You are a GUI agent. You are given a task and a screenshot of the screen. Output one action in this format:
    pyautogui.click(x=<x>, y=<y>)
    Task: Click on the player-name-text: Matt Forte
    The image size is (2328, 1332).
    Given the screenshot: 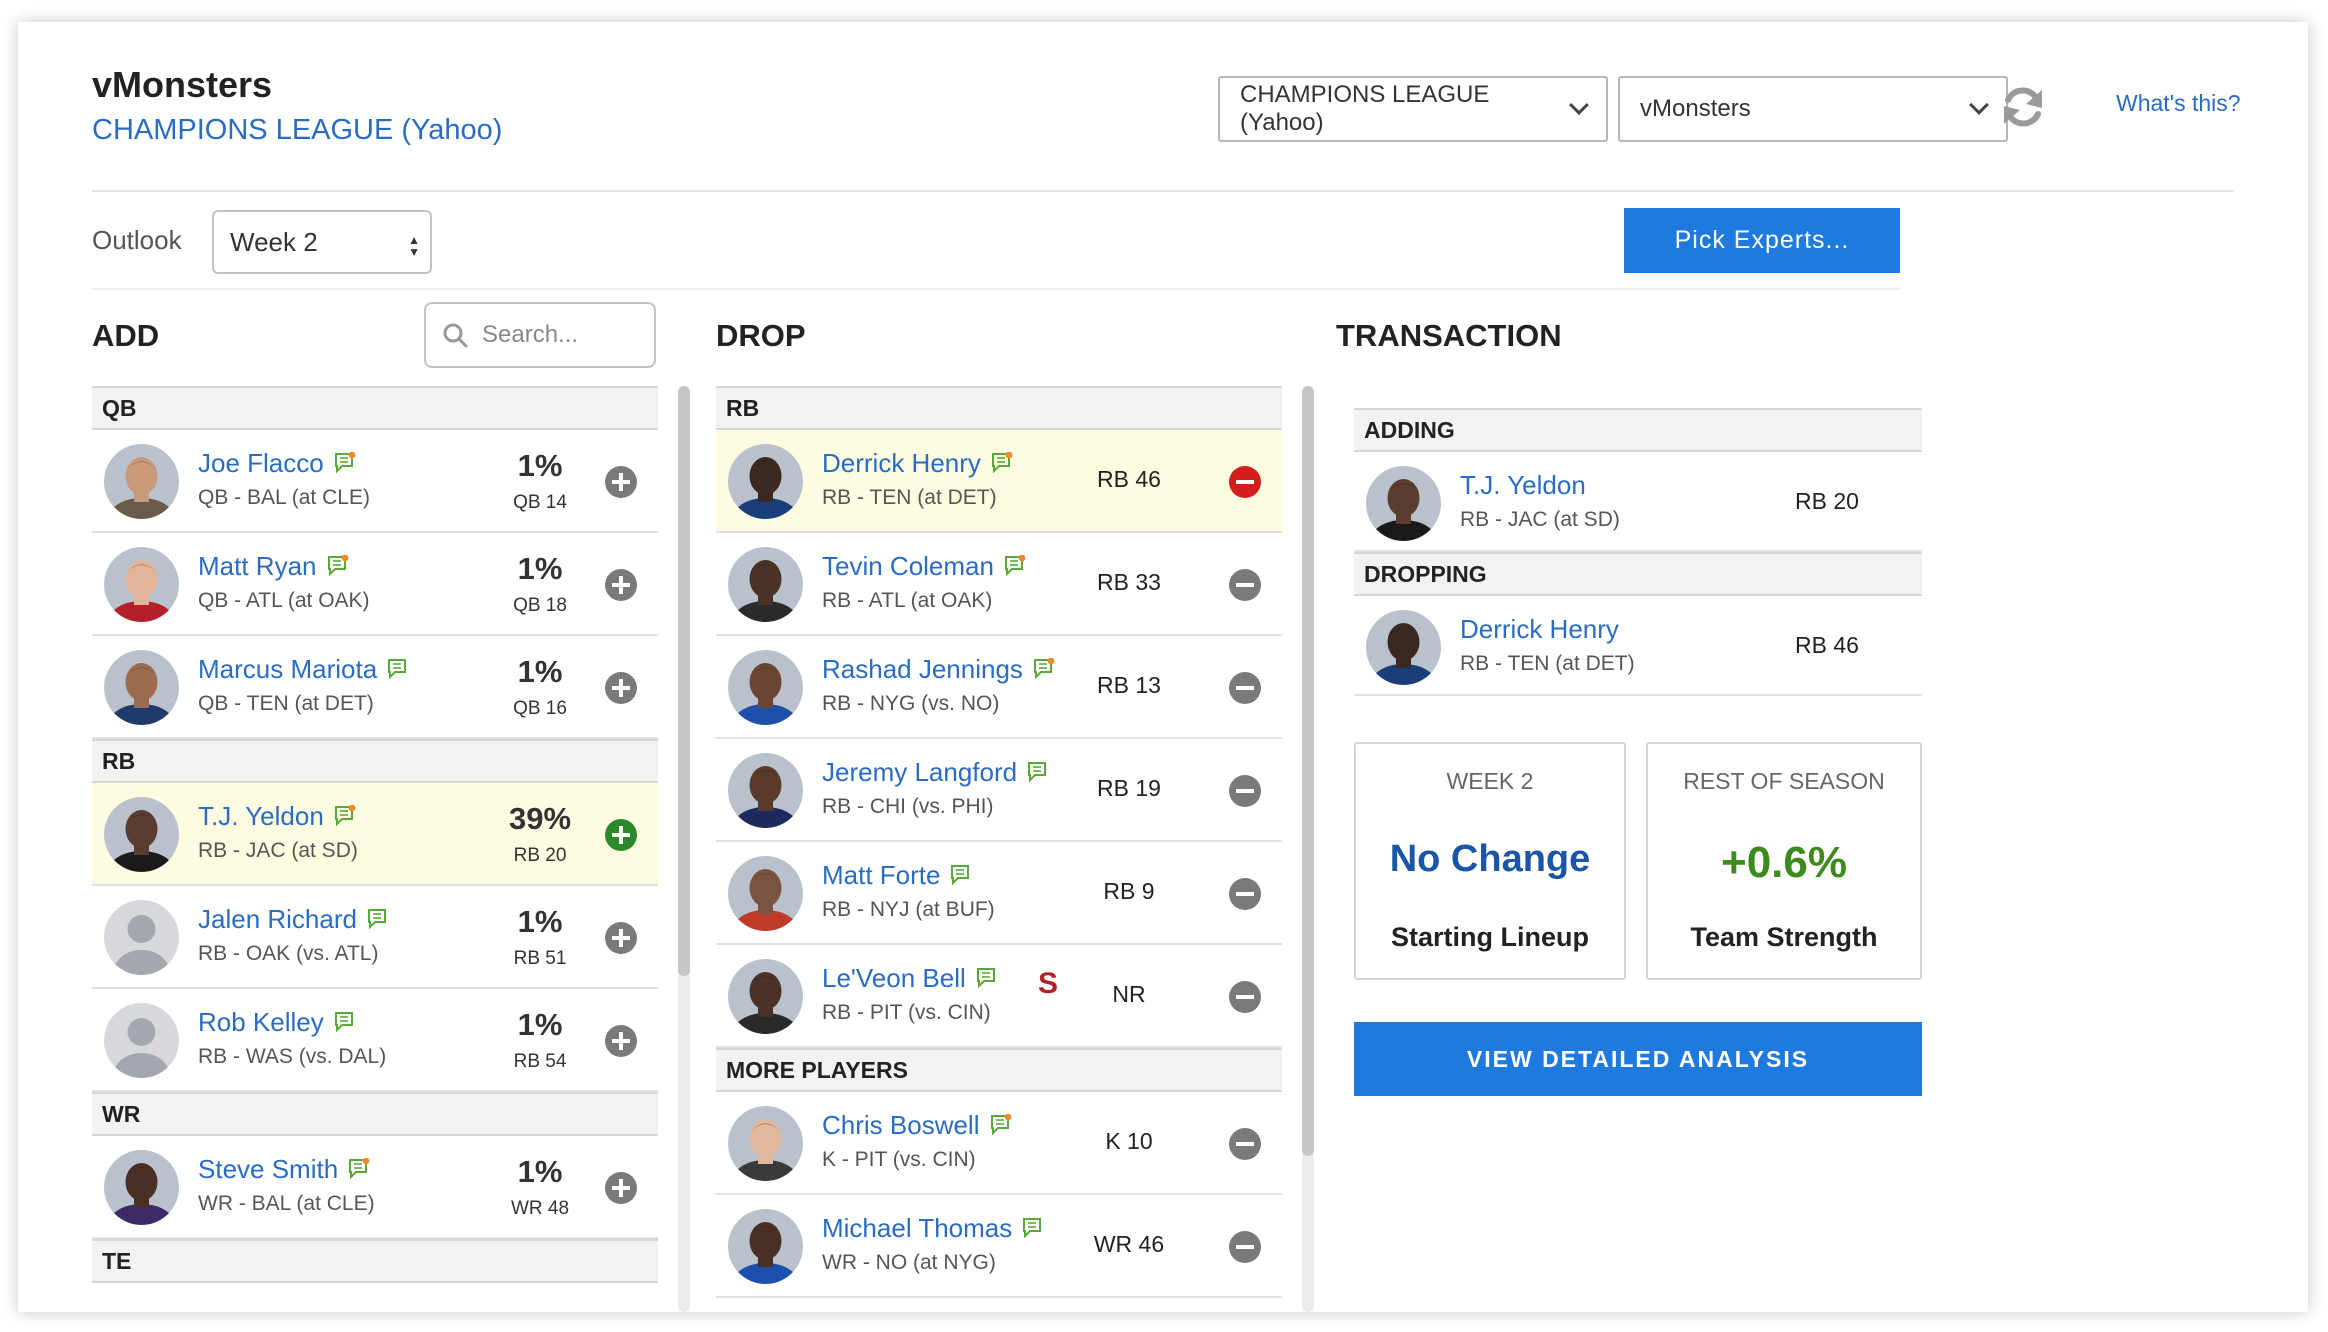 What is the action you would take?
    pyautogui.click(x=881, y=875)
    